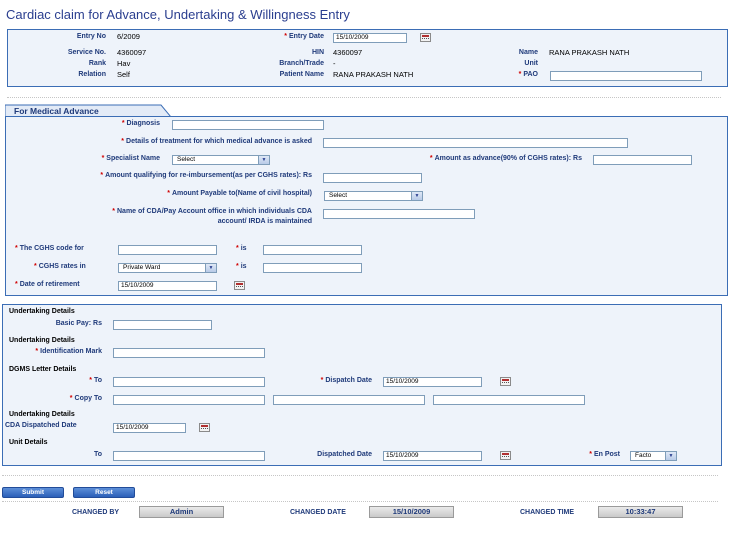 This screenshot has width=741, height=537. What do you see at coordinates (97, 454) in the screenshot?
I see `unit-to-label: To` at bounding box center [97, 454].